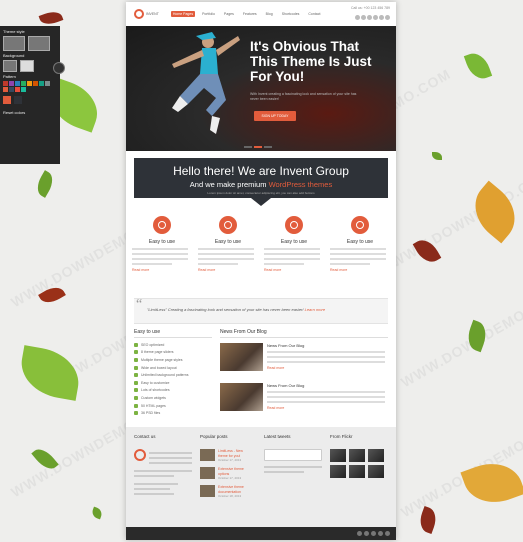 Image resolution: width=523 pixels, height=542 pixels. I want to click on nav-item: Portfolio, so click(208, 14).